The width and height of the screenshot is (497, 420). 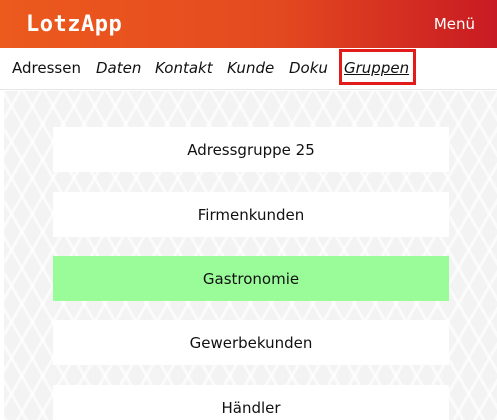 I want to click on tab-daten: Daten, so click(x=118, y=68).